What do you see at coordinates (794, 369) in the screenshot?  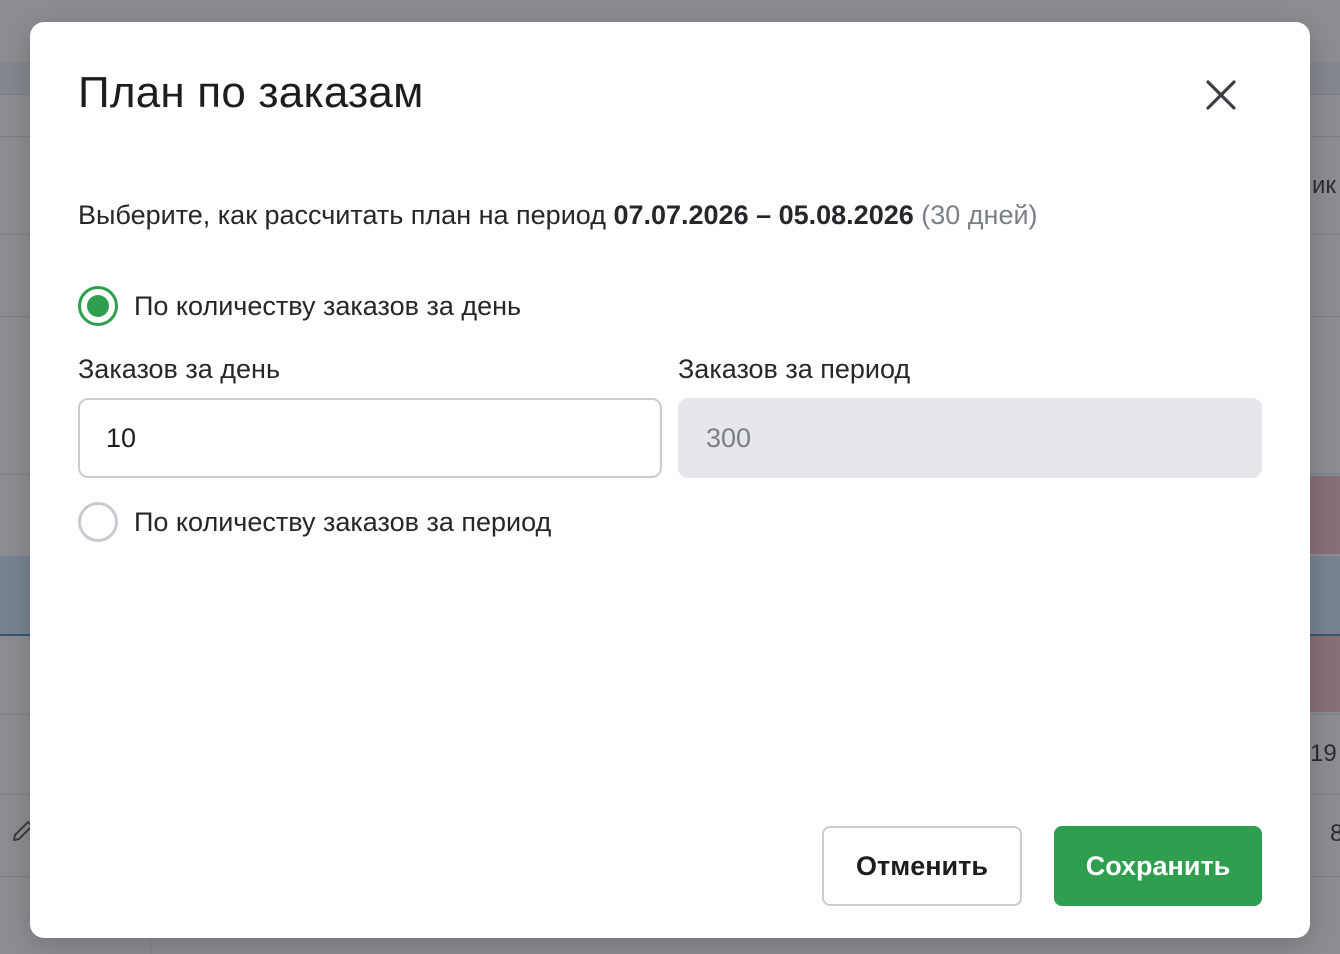 I see `per-period-label: Заказов за период` at bounding box center [794, 369].